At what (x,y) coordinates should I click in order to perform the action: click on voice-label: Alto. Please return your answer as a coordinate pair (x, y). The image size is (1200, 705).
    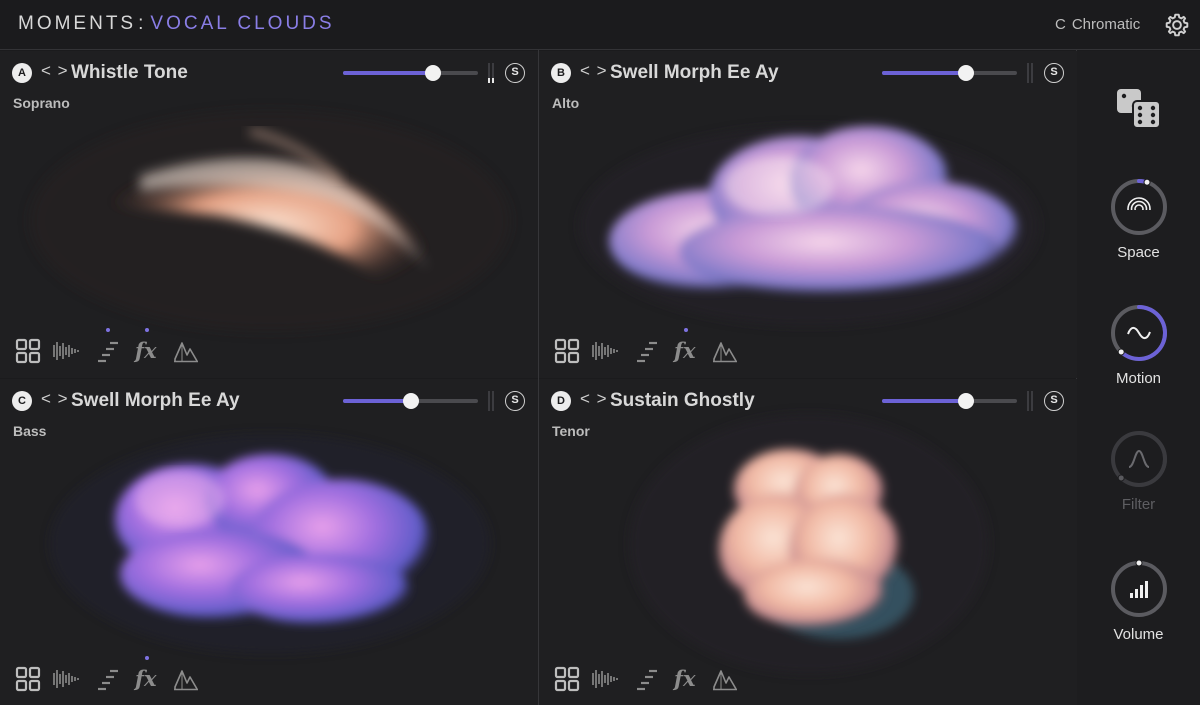
    Looking at the image, I should click on (566, 103).